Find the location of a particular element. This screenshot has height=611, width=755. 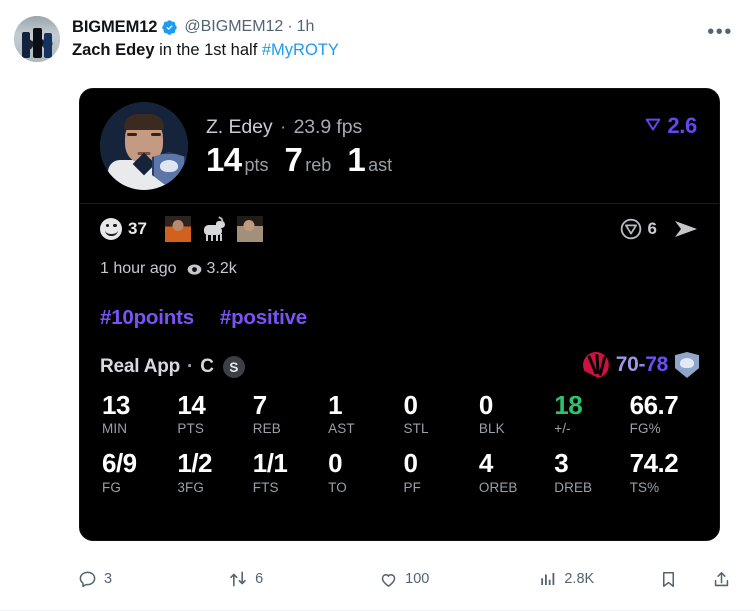

retweet-count: 6 is located at coordinates (259, 579).